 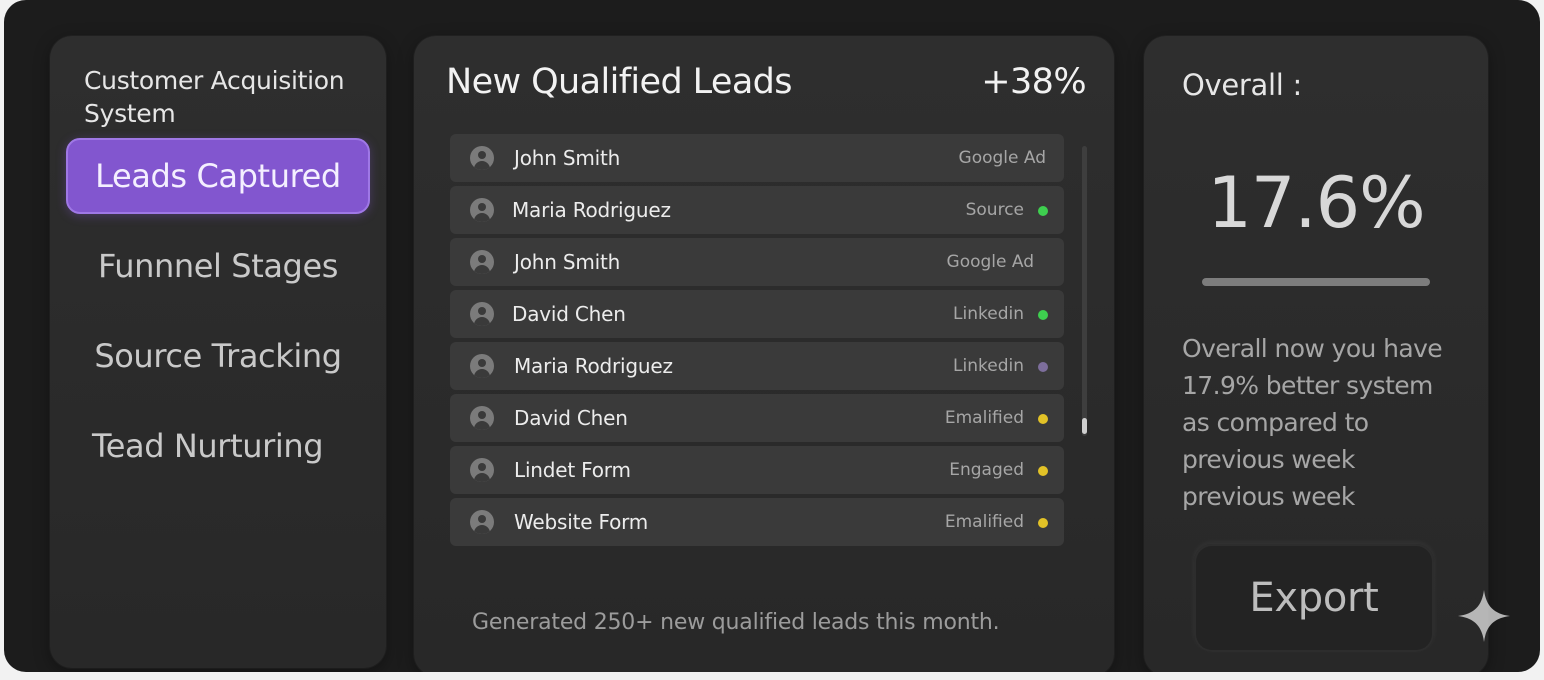 What do you see at coordinates (1316, 203) in the screenshot?
I see `overall-value: 17.6%` at bounding box center [1316, 203].